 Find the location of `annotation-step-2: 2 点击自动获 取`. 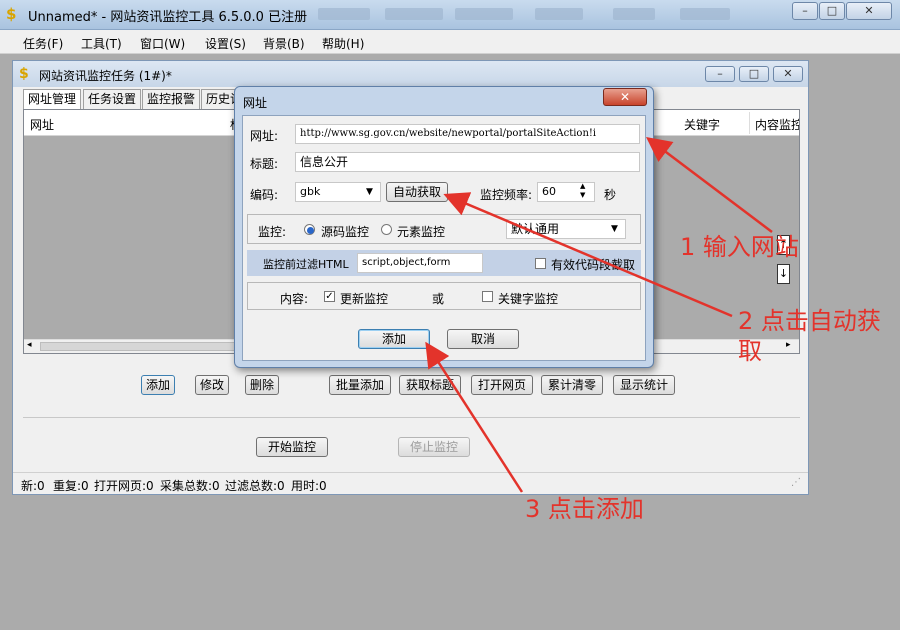

annotation-step-2: 2 点击自动获 取 is located at coordinates (809, 336).